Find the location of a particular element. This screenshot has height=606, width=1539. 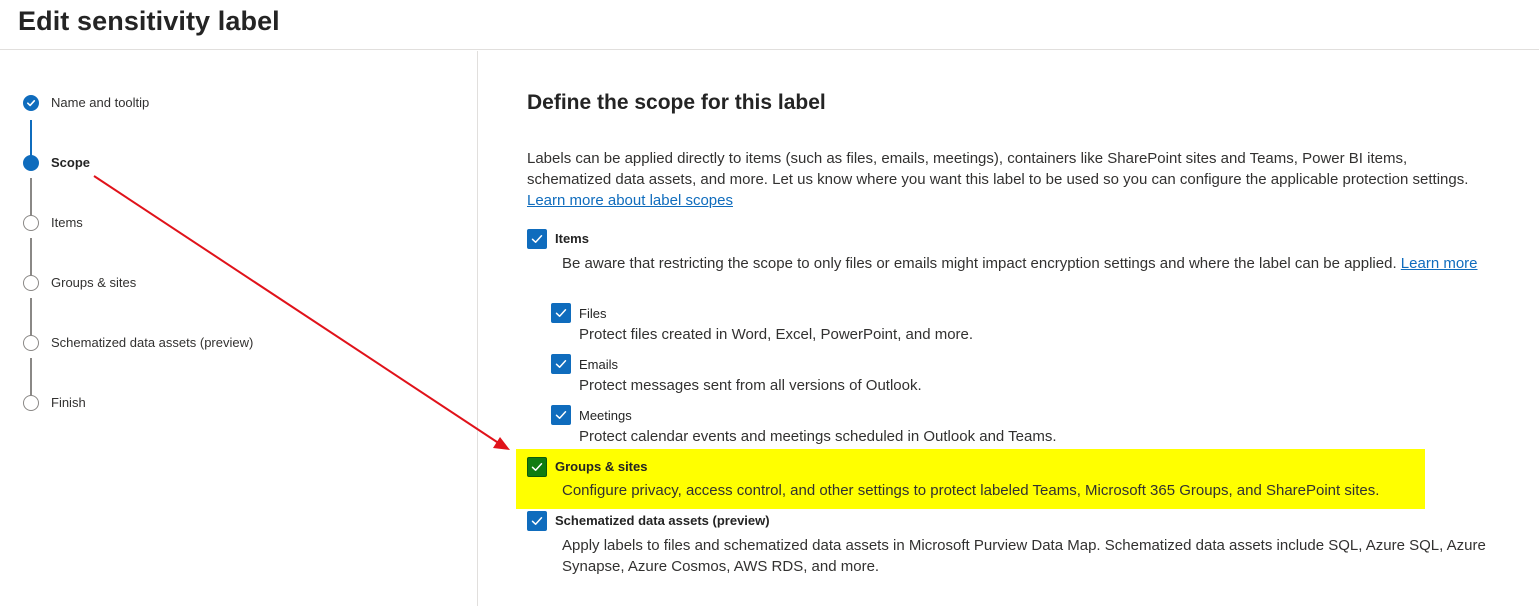

step-label: Name and tooltip is located at coordinates (100, 102).